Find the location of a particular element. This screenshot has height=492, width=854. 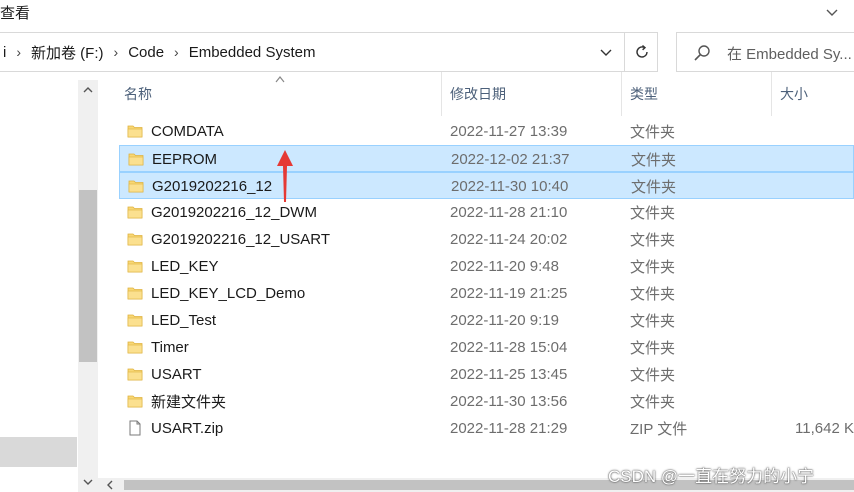

file-row: COMDATA 2022-11-27 13:39 文件夹 is located at coordinates (486, 131).